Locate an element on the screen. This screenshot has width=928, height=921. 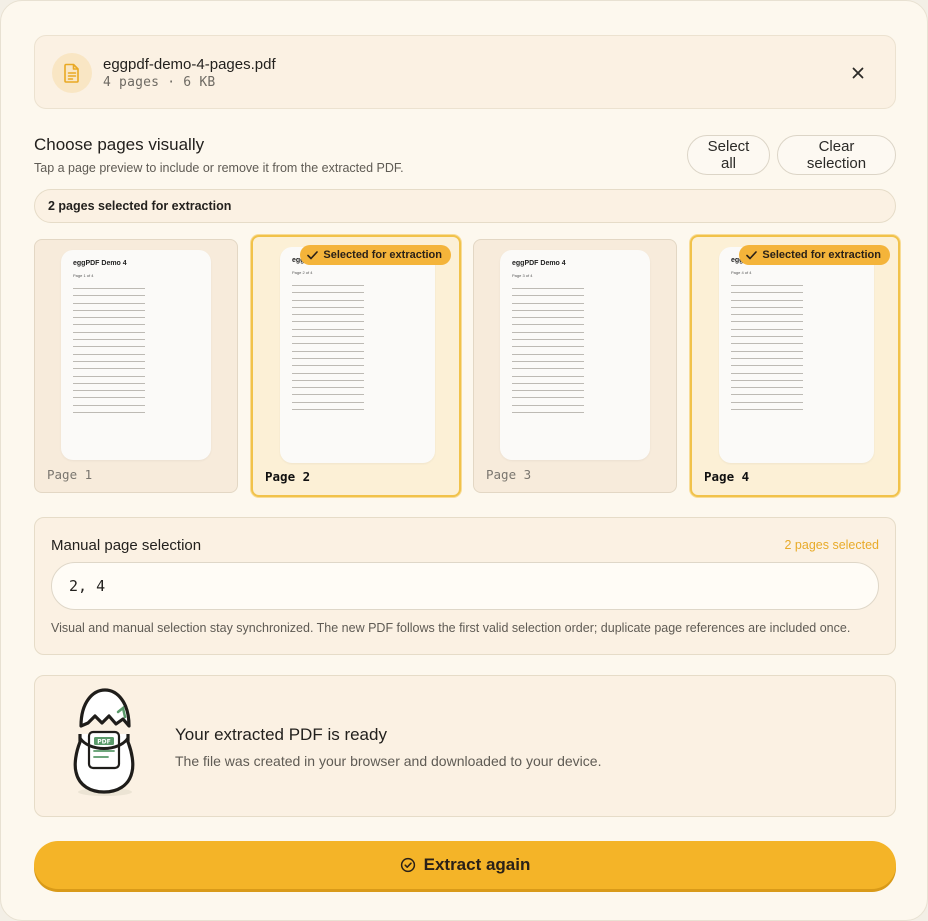
page-label: Page 3 is located at coordinates (509, 474).